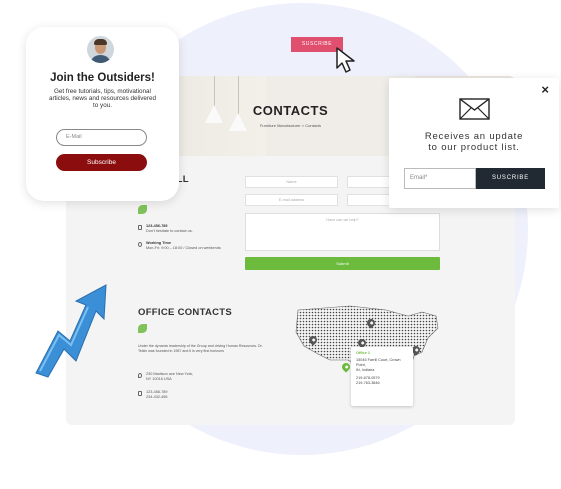 The width and height of the screenshot is (561, 489). What do you see at coordinates (474, 136) in the screenshot?
I see `popup-message-line: Receives an update` at bounding box center [474, 136].